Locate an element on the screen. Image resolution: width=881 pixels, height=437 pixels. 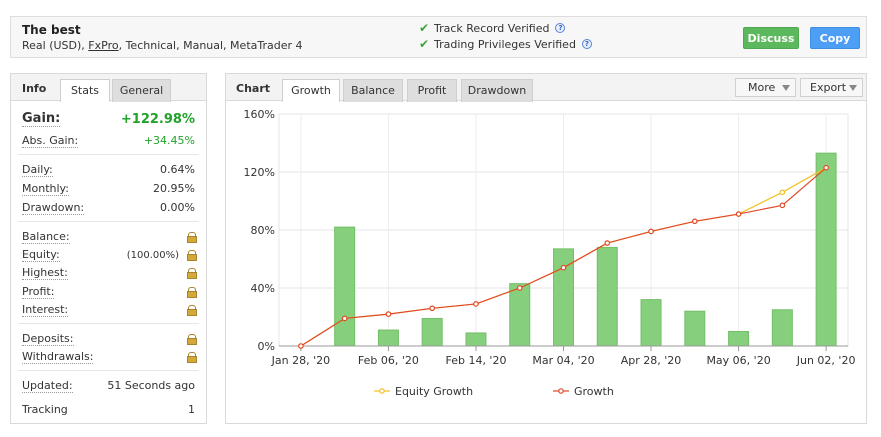
gain-label: Gain: is located at coordinates (41, 119).